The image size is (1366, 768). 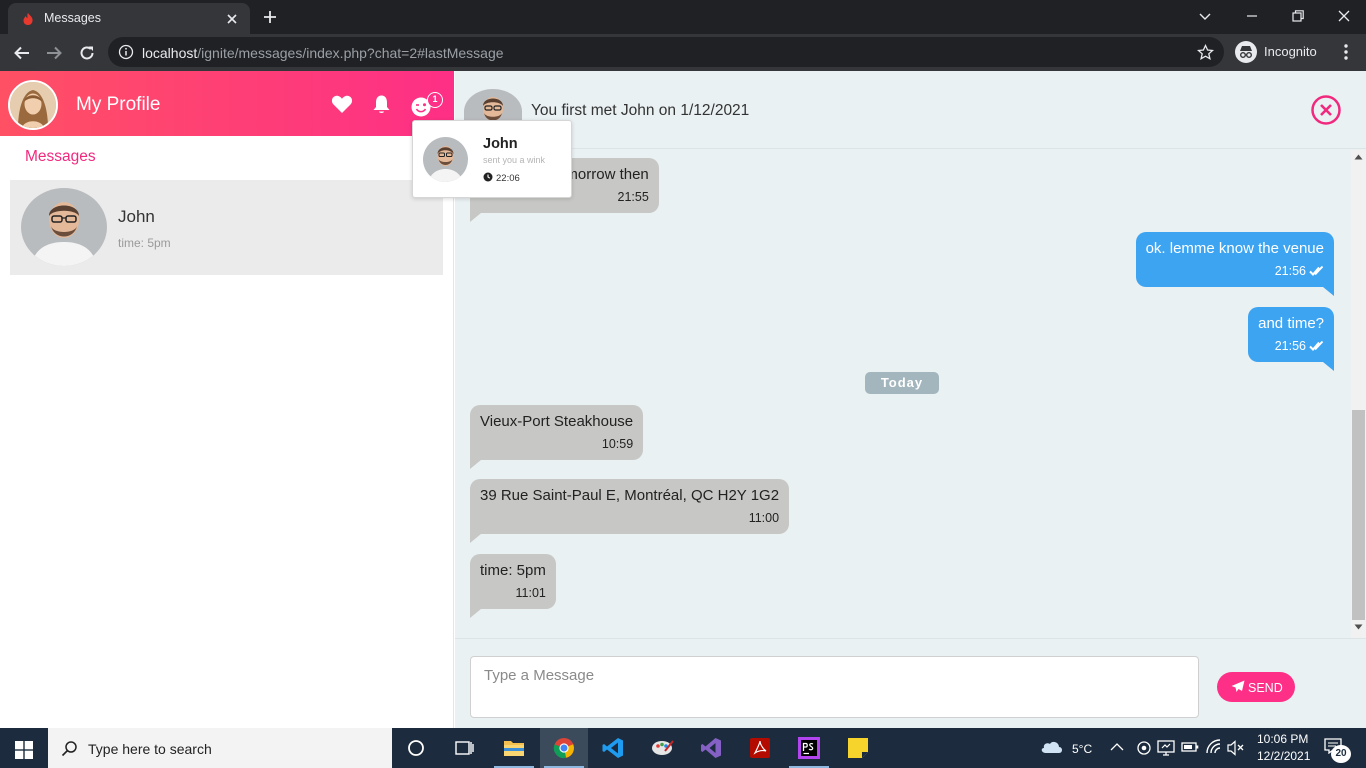 I want to click on message-incoming: Vieux-Port Steakhouse 10:59, so click(x=557, y=437).